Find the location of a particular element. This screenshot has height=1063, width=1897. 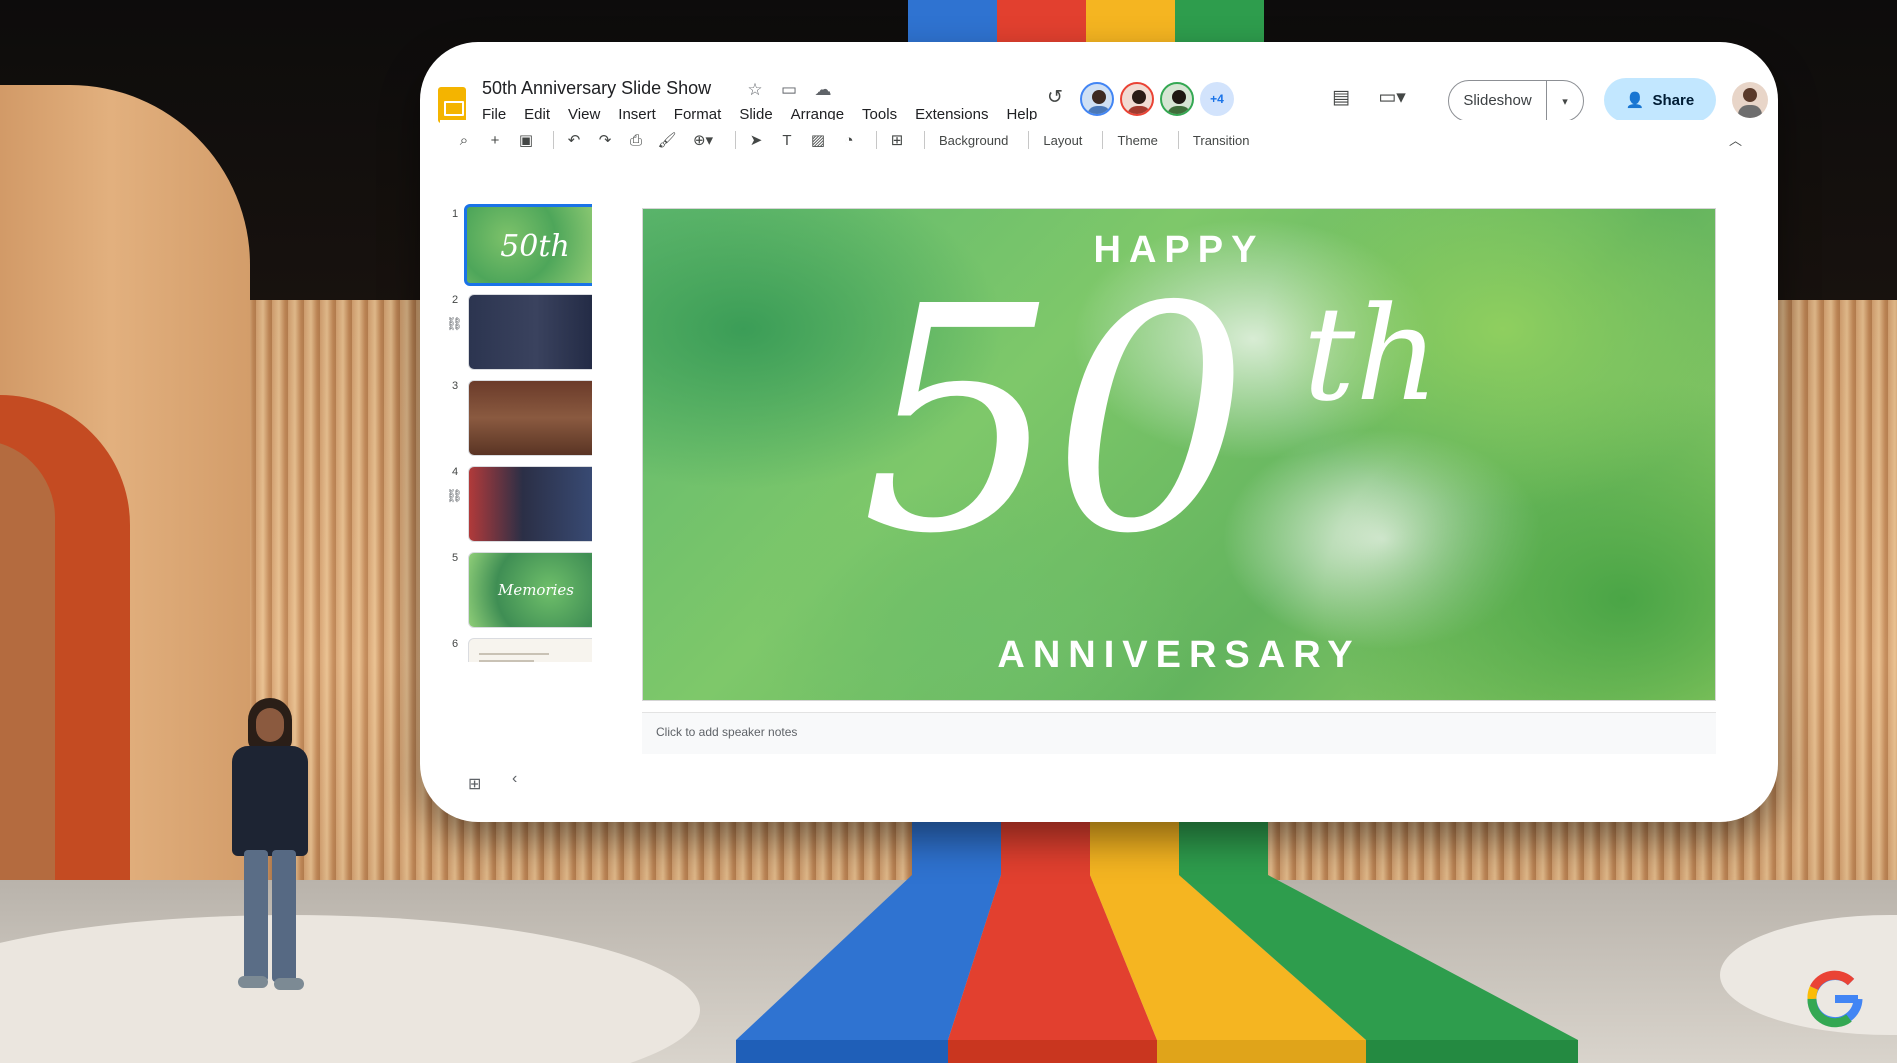

theme-button: Theme is located at coordinates (1137, 140).